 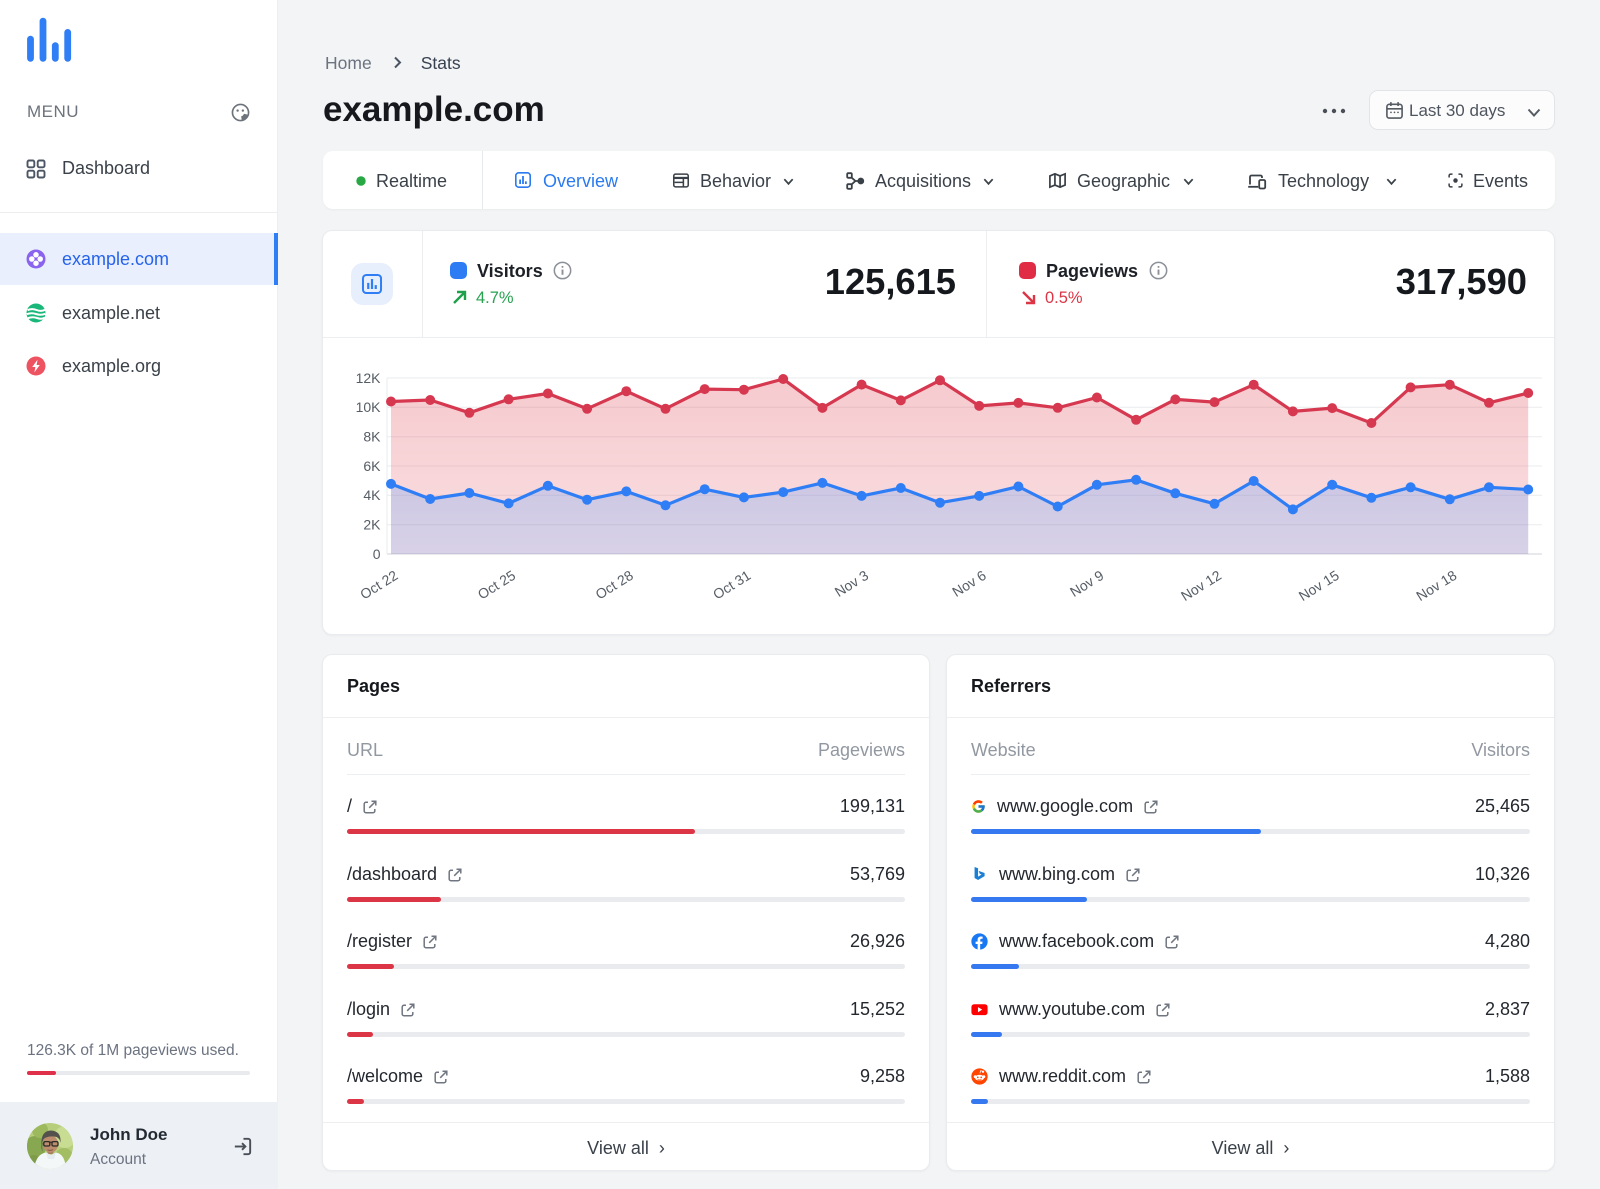 I want to click on svg-text: Nov 12, so click(x=1201, y=585).